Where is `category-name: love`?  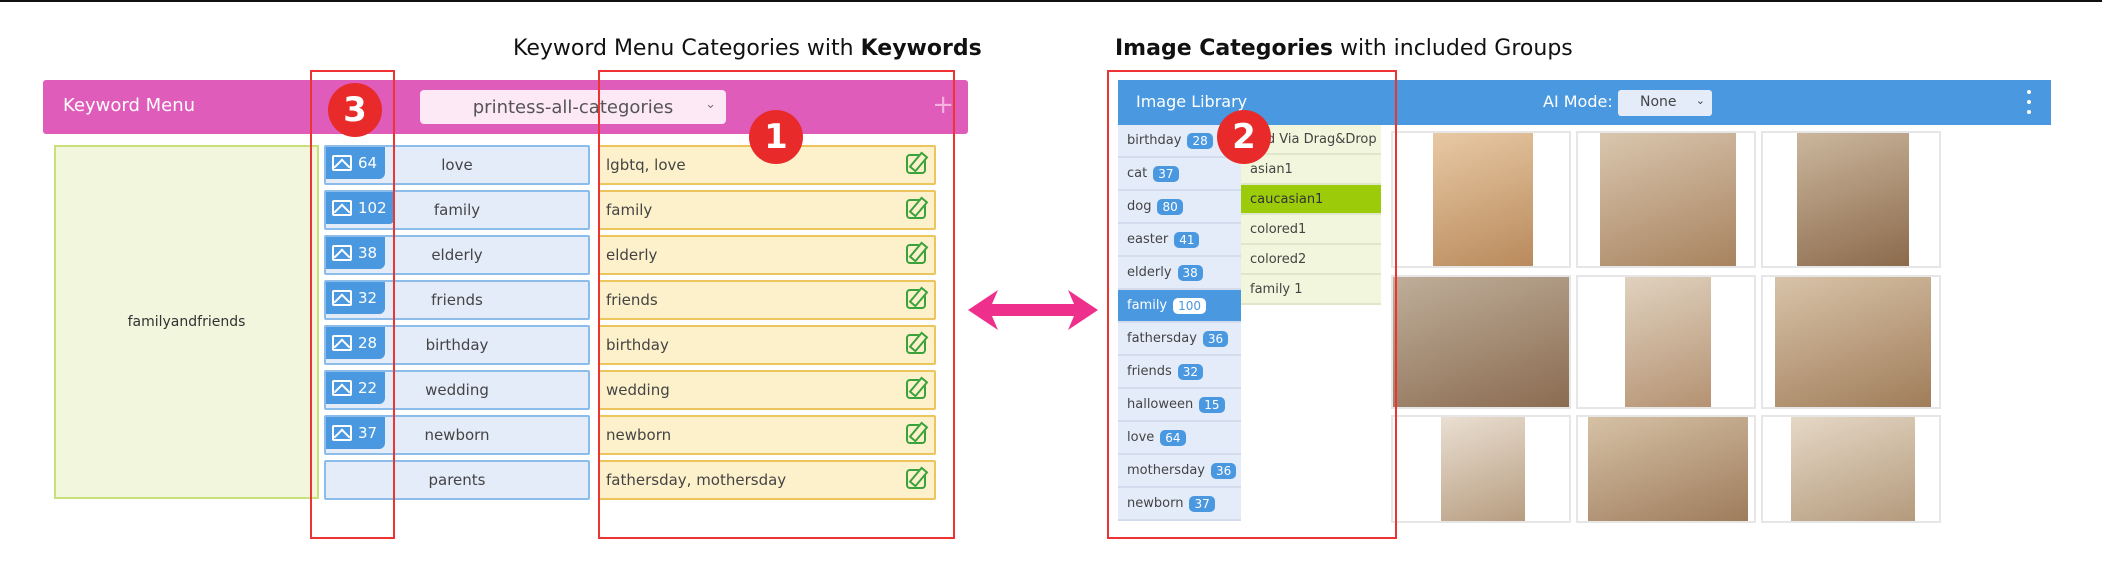
category-name: love is located at coordinates (457, 165).